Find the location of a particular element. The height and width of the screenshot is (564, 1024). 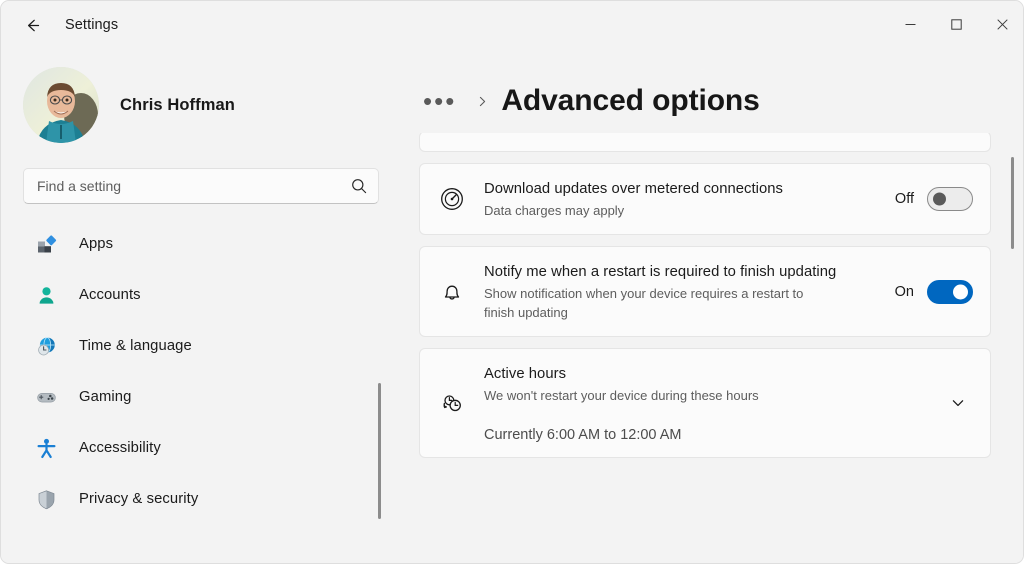

maximize-button is located at coordinates (956, 24).